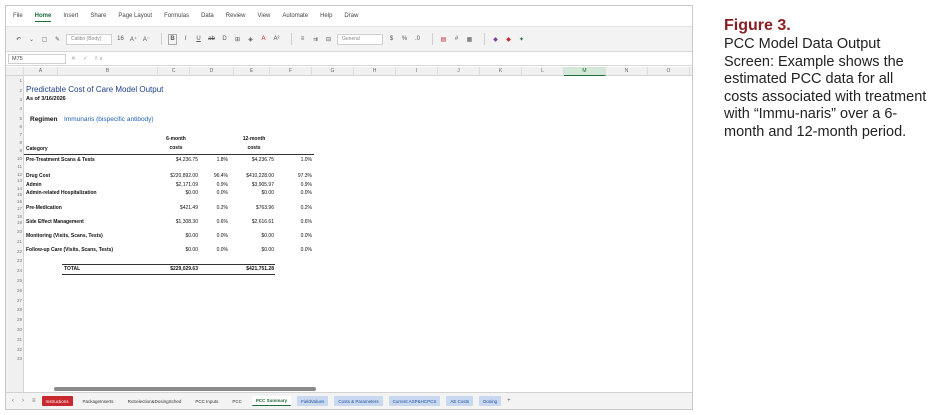 This screenshot has width=941, height=415. I want to click on menu-tab-draw: Draw, so click(351, 16).